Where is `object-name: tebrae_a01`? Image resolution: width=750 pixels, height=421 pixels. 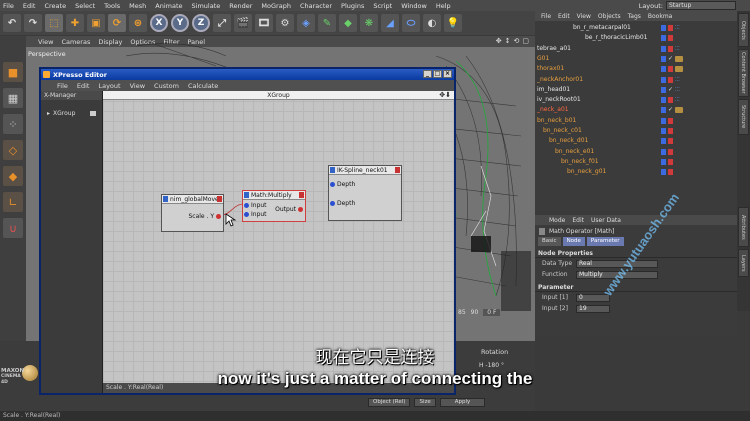 object-name: tebrae_a01 is located at coordinates (554, 49).